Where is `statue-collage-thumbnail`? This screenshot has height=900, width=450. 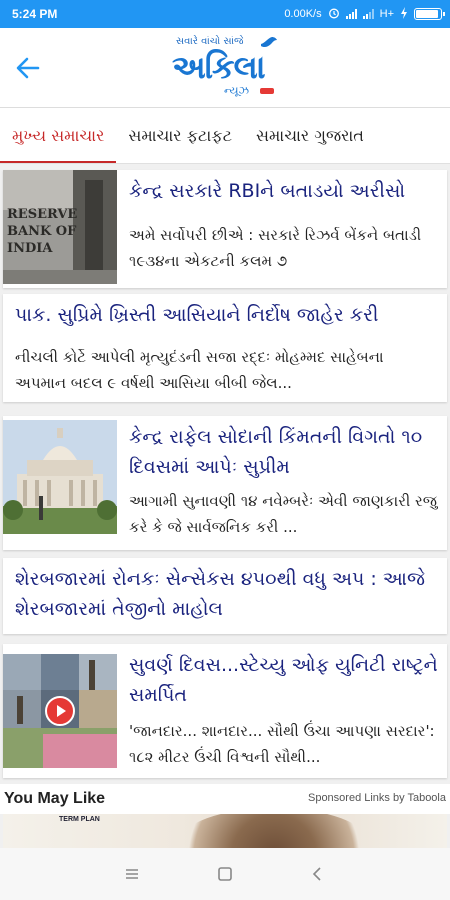
statue-collage-thumbnail is located at coordinates (60, 711).